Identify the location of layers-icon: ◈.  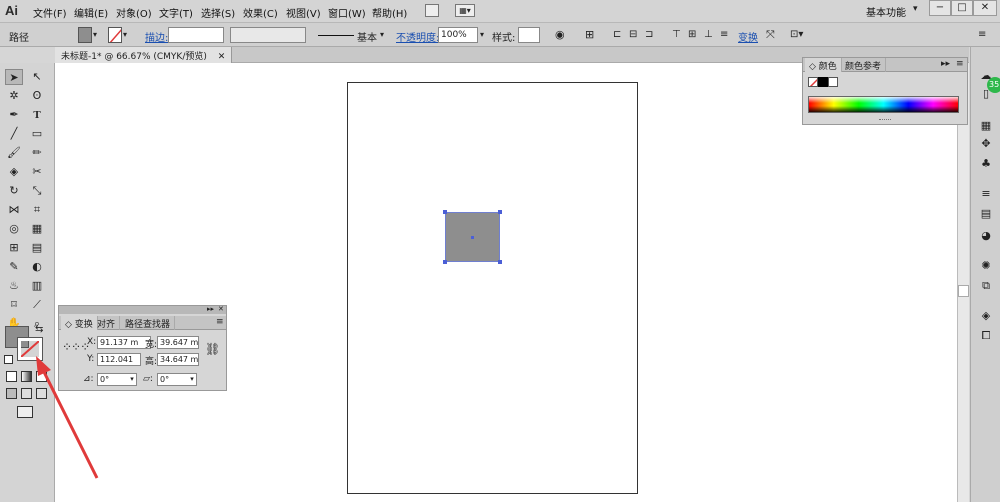
(986, 316).